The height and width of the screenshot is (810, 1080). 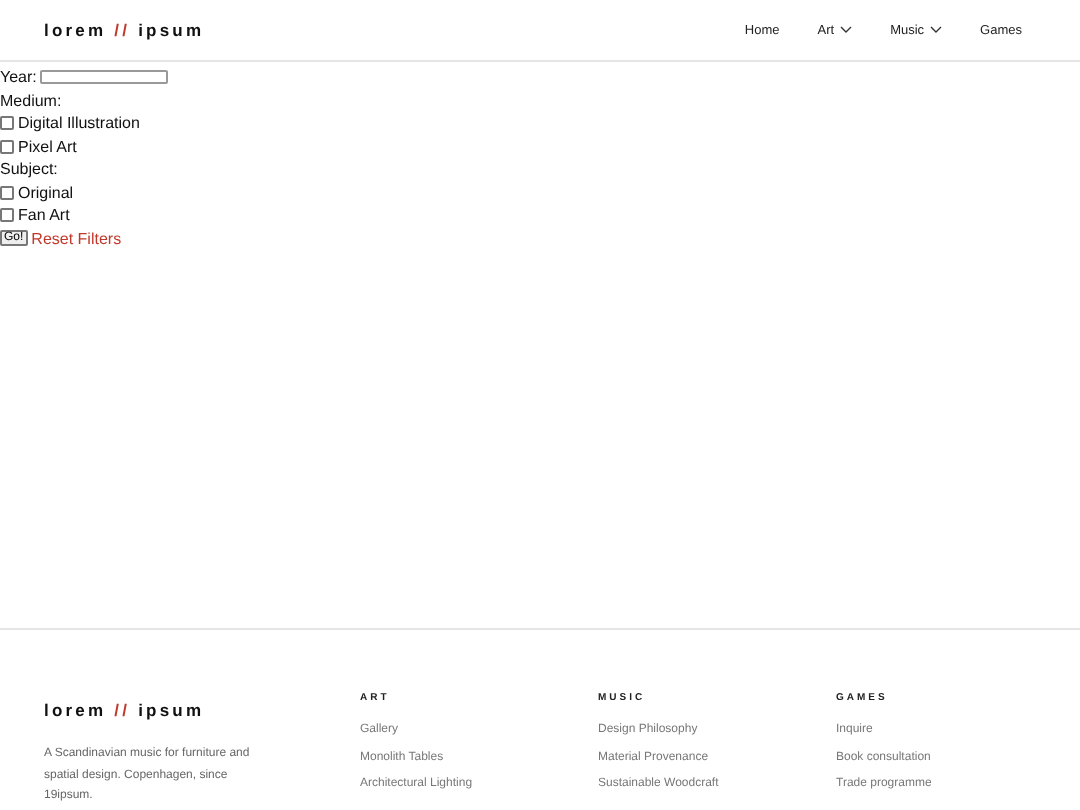 What do you see at coordinates (29, 169) in the screenshot?
I see `group-label: Subject:` at bounding box center [29, 169].